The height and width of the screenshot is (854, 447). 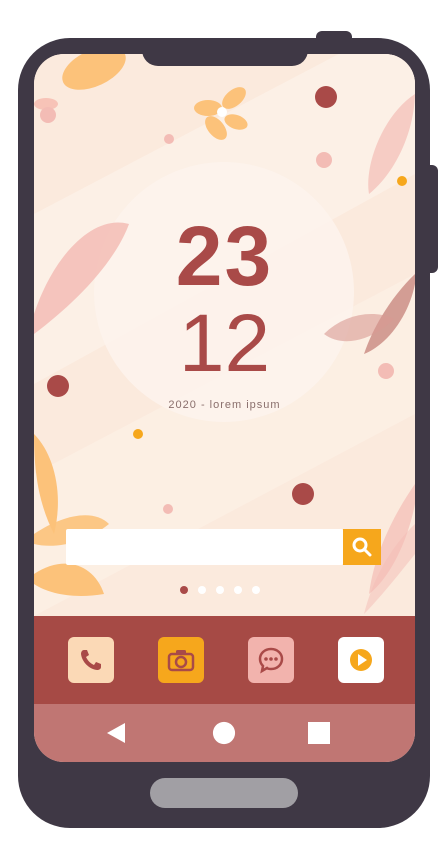 I want to click on back-button, so click(x=116, y=733).